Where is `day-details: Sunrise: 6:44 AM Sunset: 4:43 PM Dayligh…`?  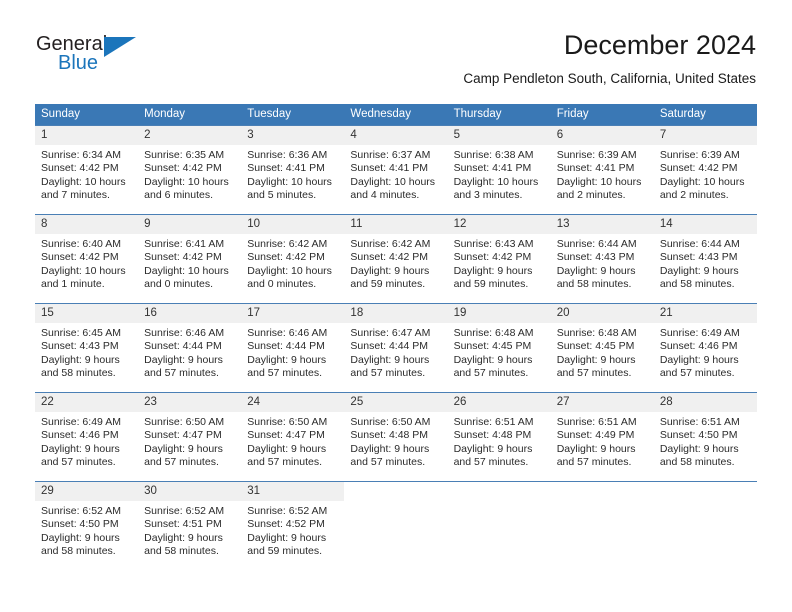 day-details: Sunrise: 6:44 AM Sunset: 4:43 PM Dayligh… is located at coordinates (705, 263).